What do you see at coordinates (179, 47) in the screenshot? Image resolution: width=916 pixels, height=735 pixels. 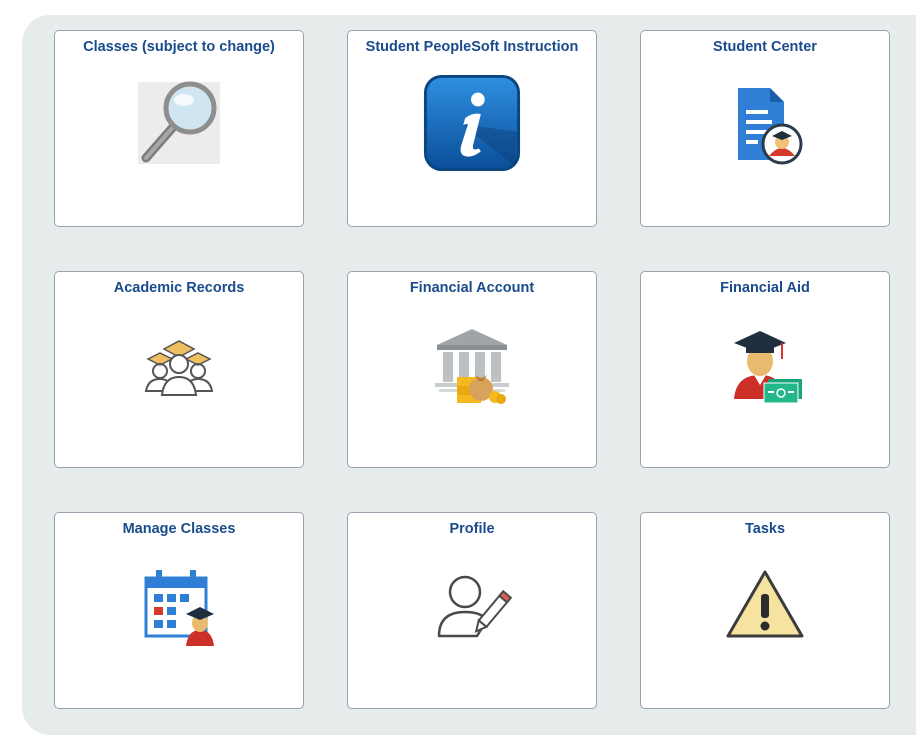 I see `tile-title: Classes (subject to change)` at bounding box center [179, 47].